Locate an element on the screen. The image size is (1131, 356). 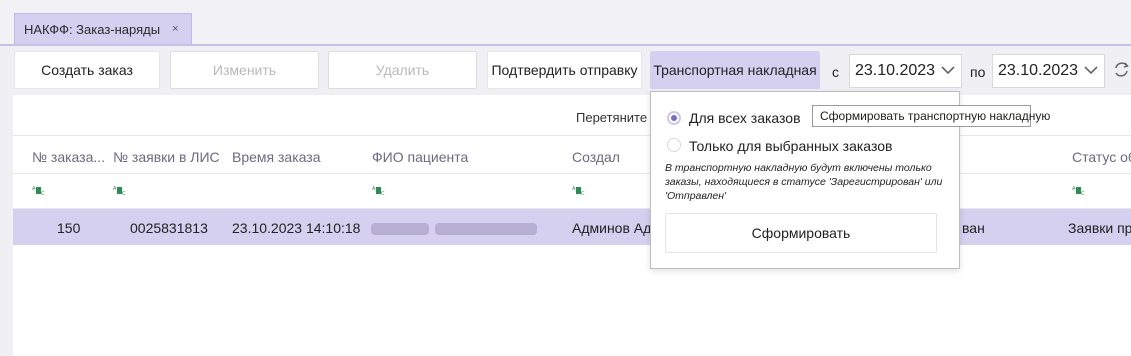
cell-lis-no: 0025831813 is located at coordinates (169, 228).